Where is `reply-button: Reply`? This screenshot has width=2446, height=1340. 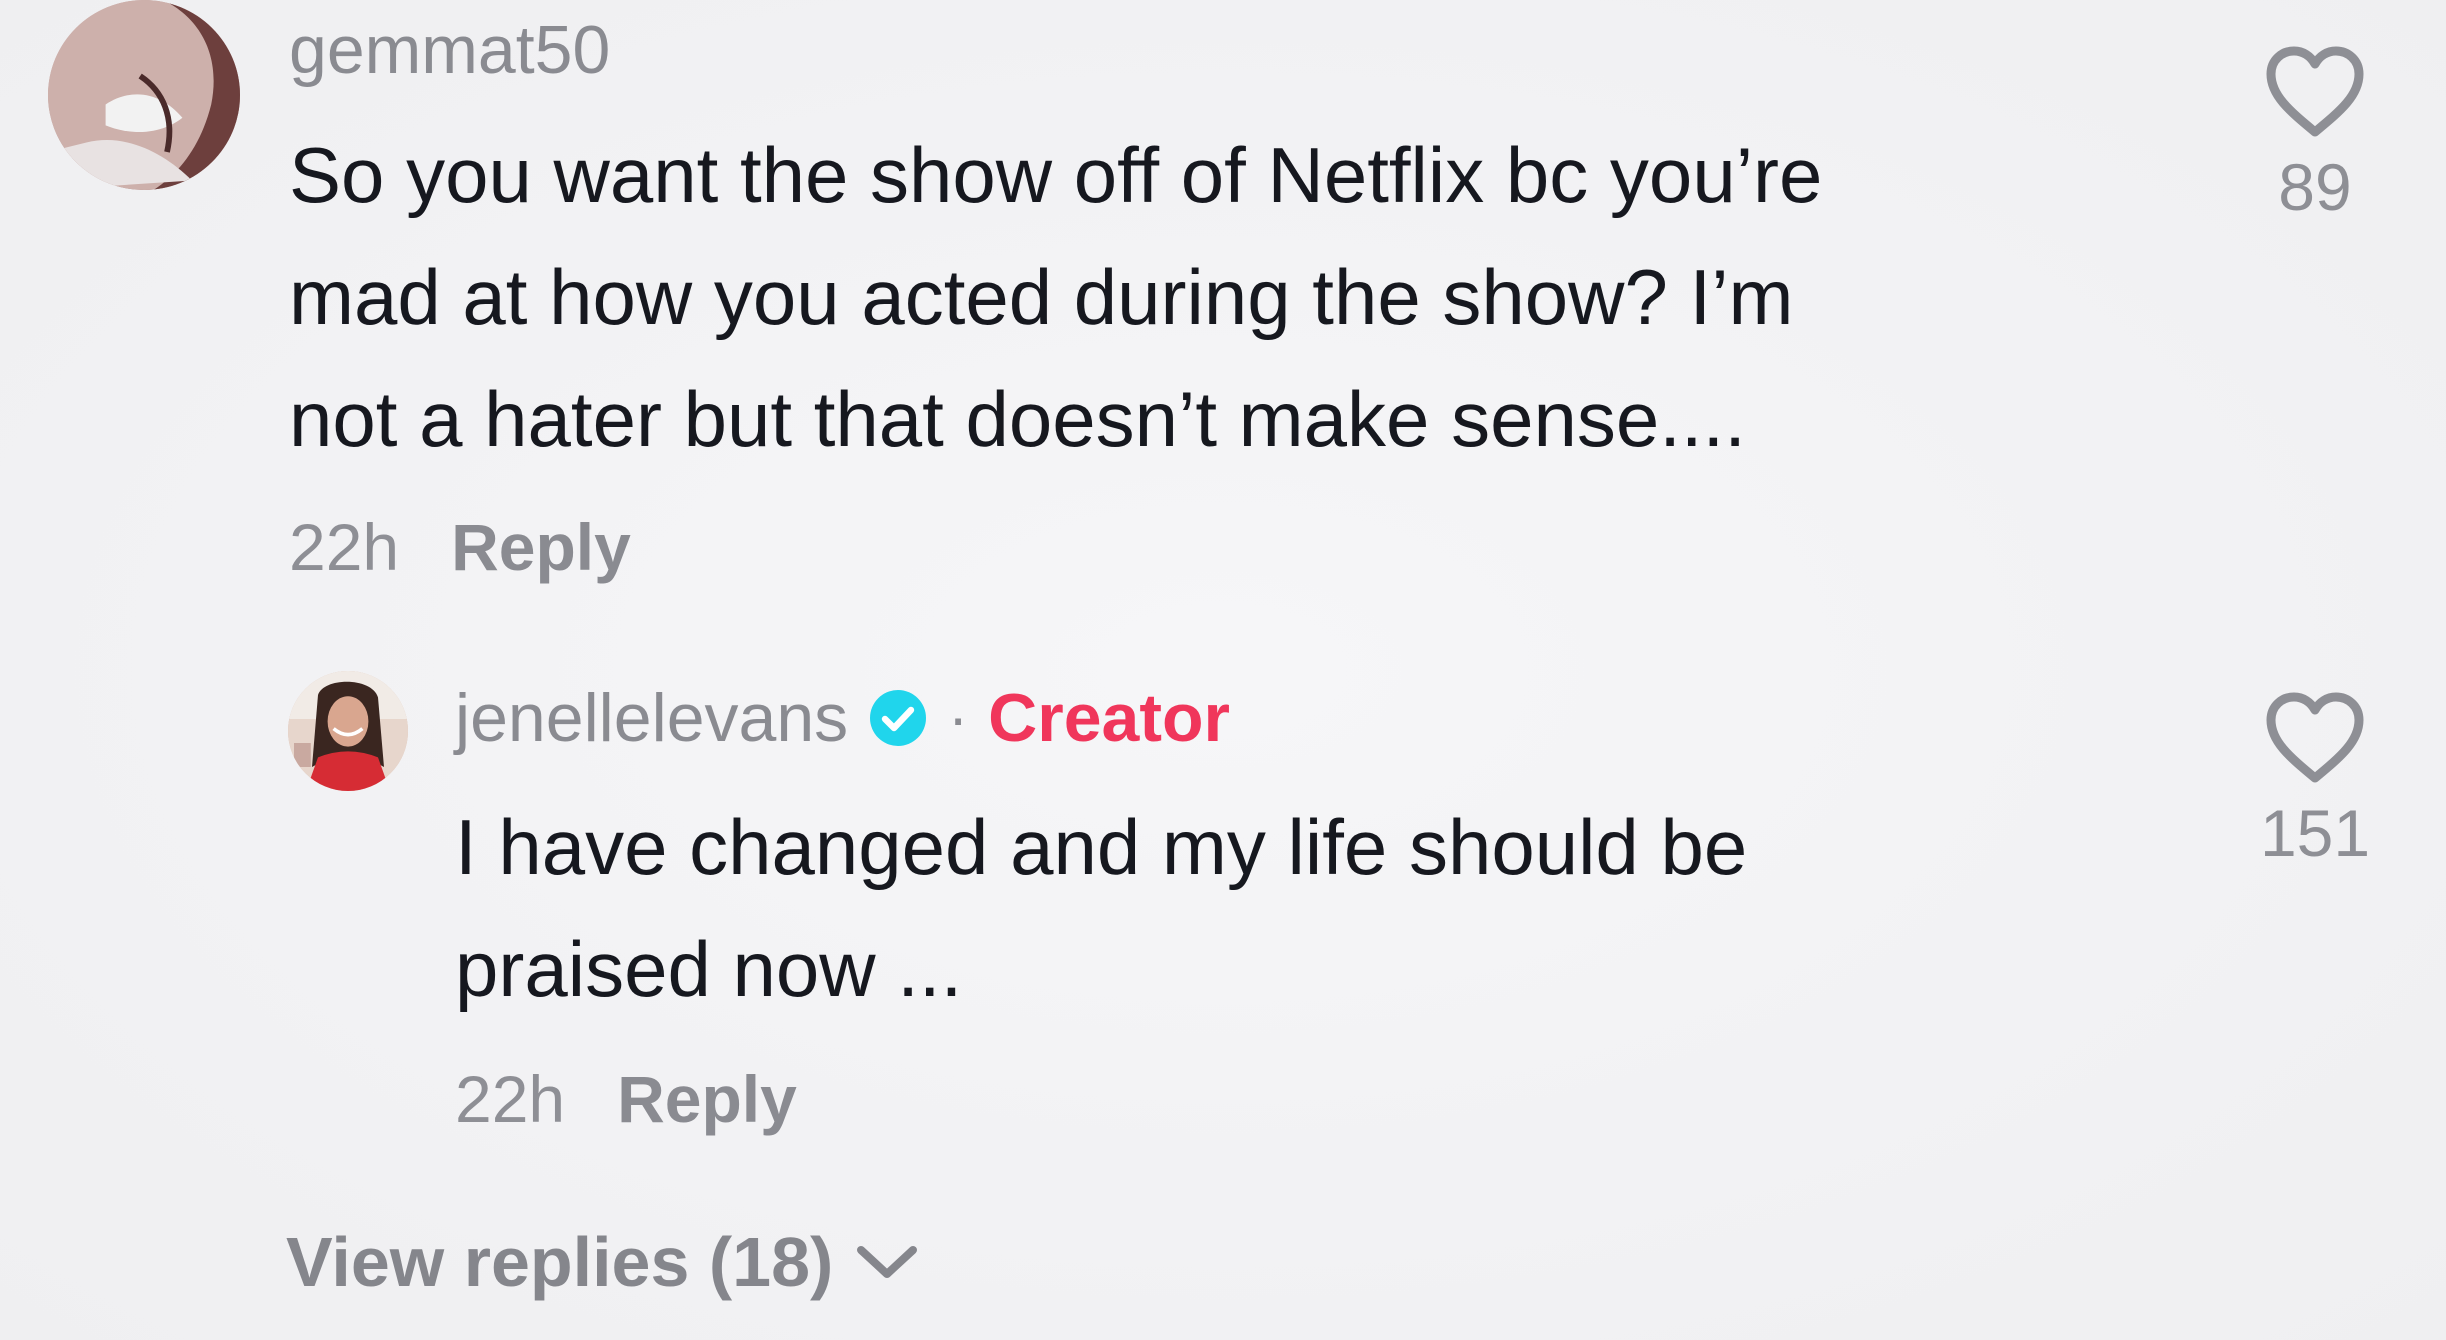
reply-button: Reply is located at coordinates (541, 547).